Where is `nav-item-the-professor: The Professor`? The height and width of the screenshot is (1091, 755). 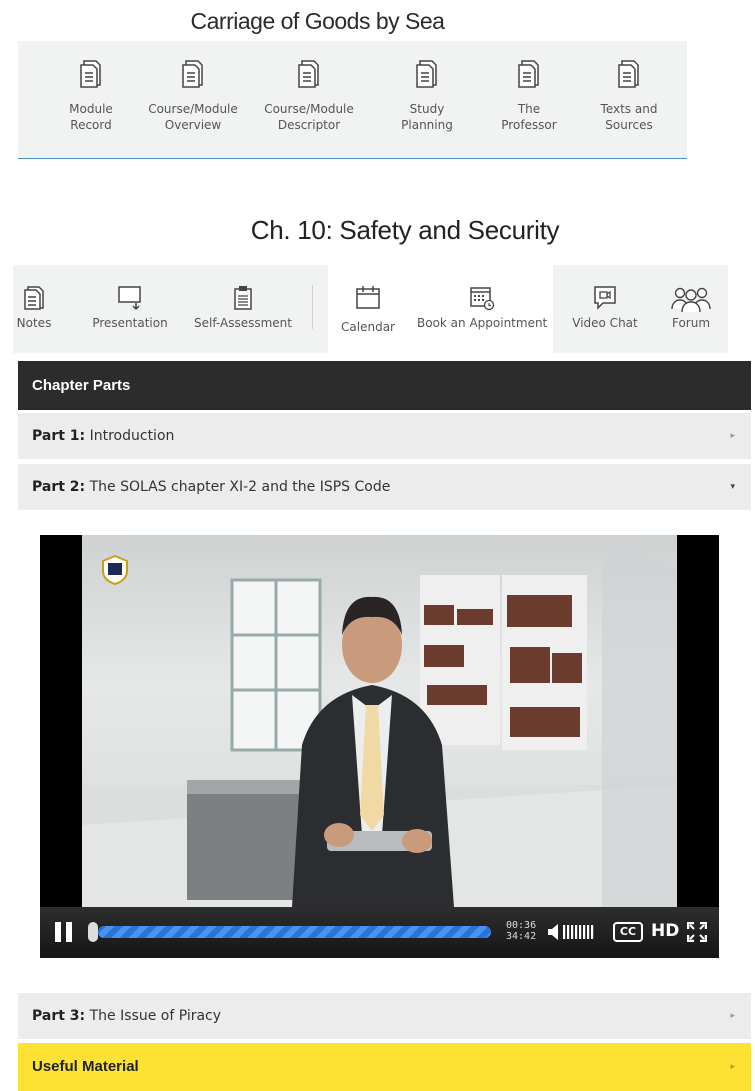 nav-item-the-professor: The Professor is located at coordinates (529, 87).